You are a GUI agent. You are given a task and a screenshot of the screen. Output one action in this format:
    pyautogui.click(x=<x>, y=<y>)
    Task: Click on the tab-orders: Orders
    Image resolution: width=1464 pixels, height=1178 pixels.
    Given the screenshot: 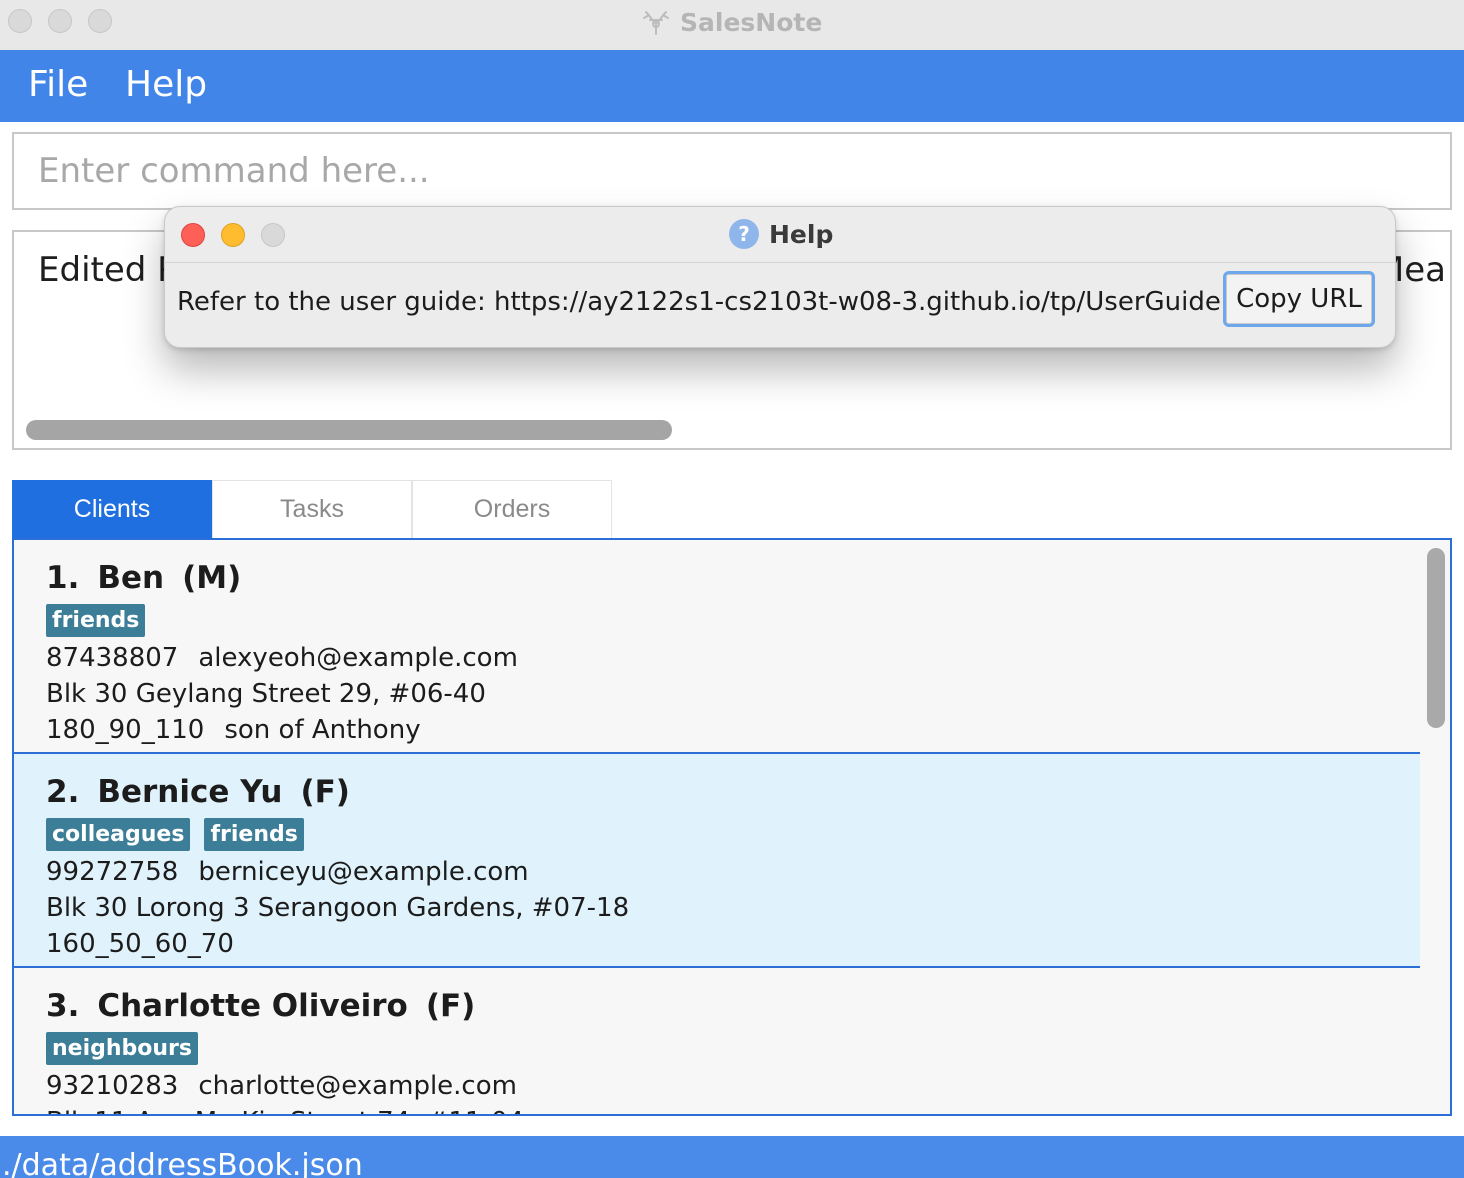 What is the action you would take?
    pyautogui.click(x=512, y=509)
    